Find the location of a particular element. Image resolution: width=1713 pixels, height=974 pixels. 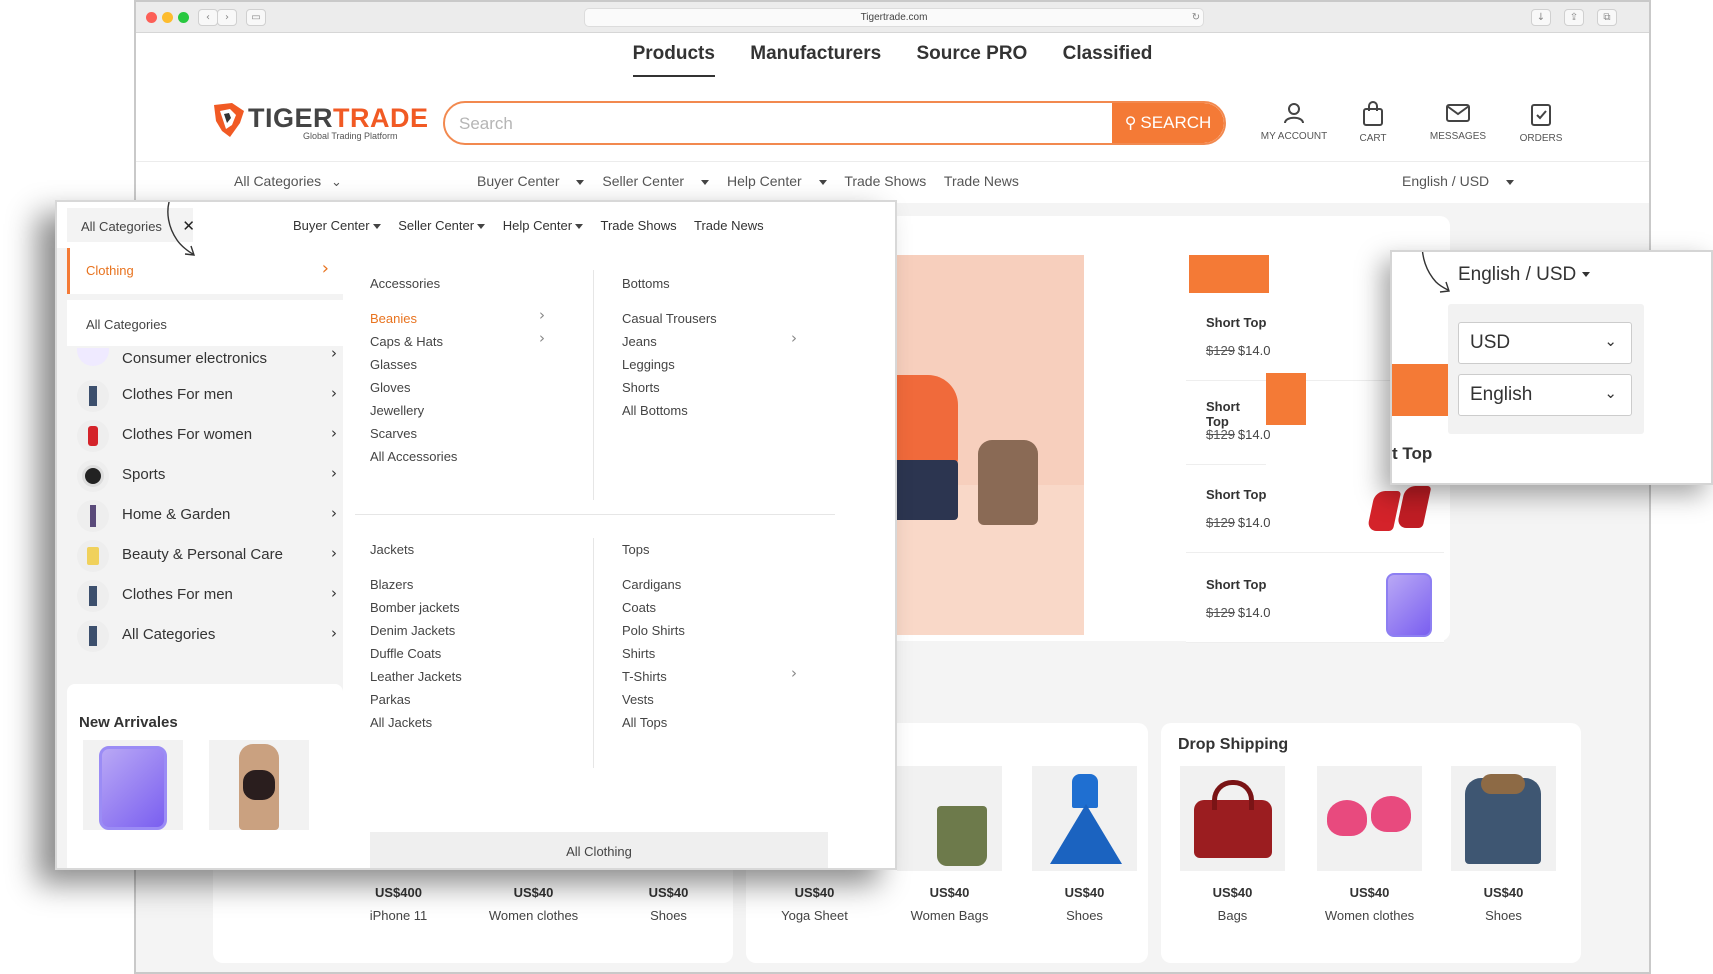

trade-shows-link: Trade Shows is located at coordinates (885, 181).